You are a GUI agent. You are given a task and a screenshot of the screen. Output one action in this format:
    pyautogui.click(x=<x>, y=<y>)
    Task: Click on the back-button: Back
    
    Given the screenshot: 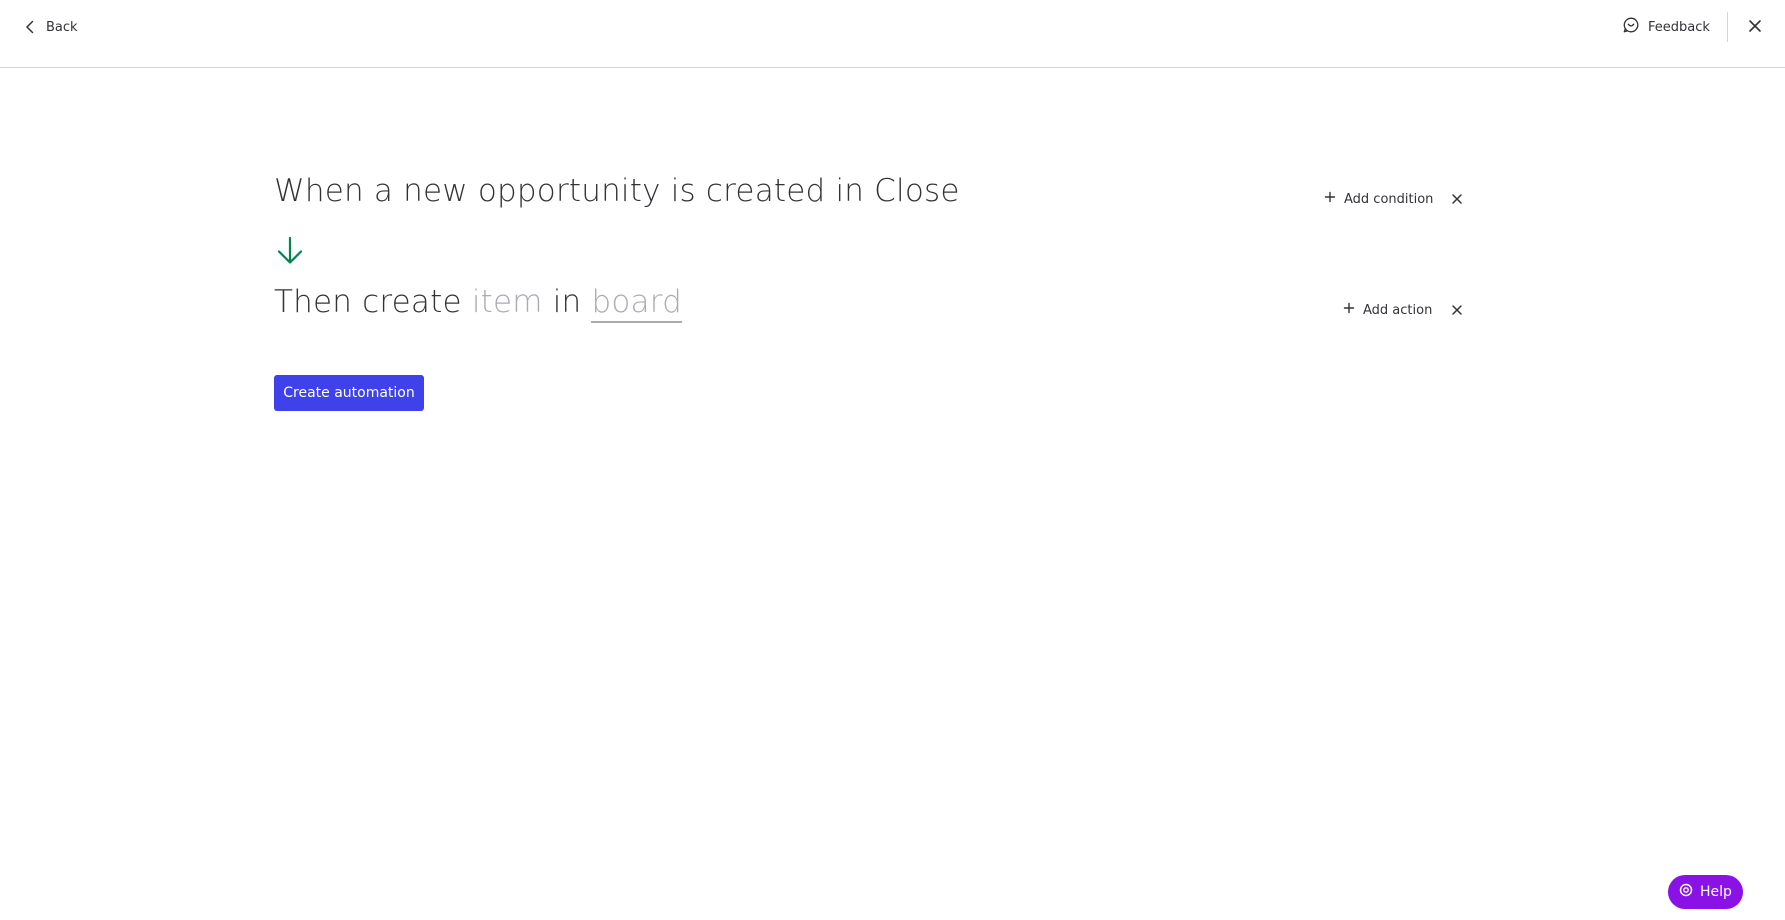 What is the action you would take?
    pyautogui.click(x=50, y=27)
    